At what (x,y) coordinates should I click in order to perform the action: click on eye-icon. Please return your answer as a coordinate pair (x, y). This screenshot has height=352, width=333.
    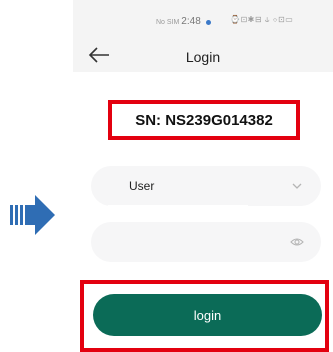
    Looking at the image, I should click on (297, 242).